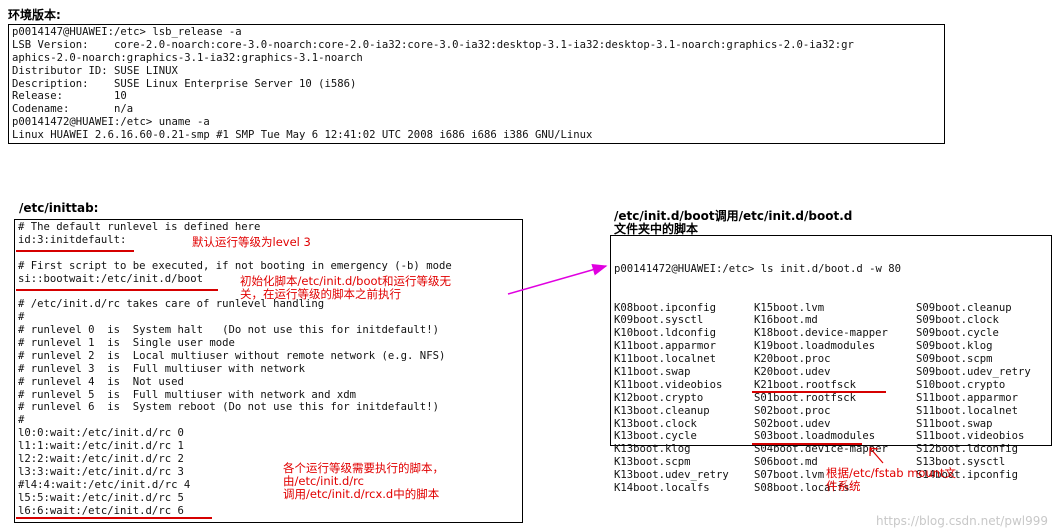 The height and width of the screenshot is (532, 1058). I want to click on arrow-fstab-note, so click(876, 455).